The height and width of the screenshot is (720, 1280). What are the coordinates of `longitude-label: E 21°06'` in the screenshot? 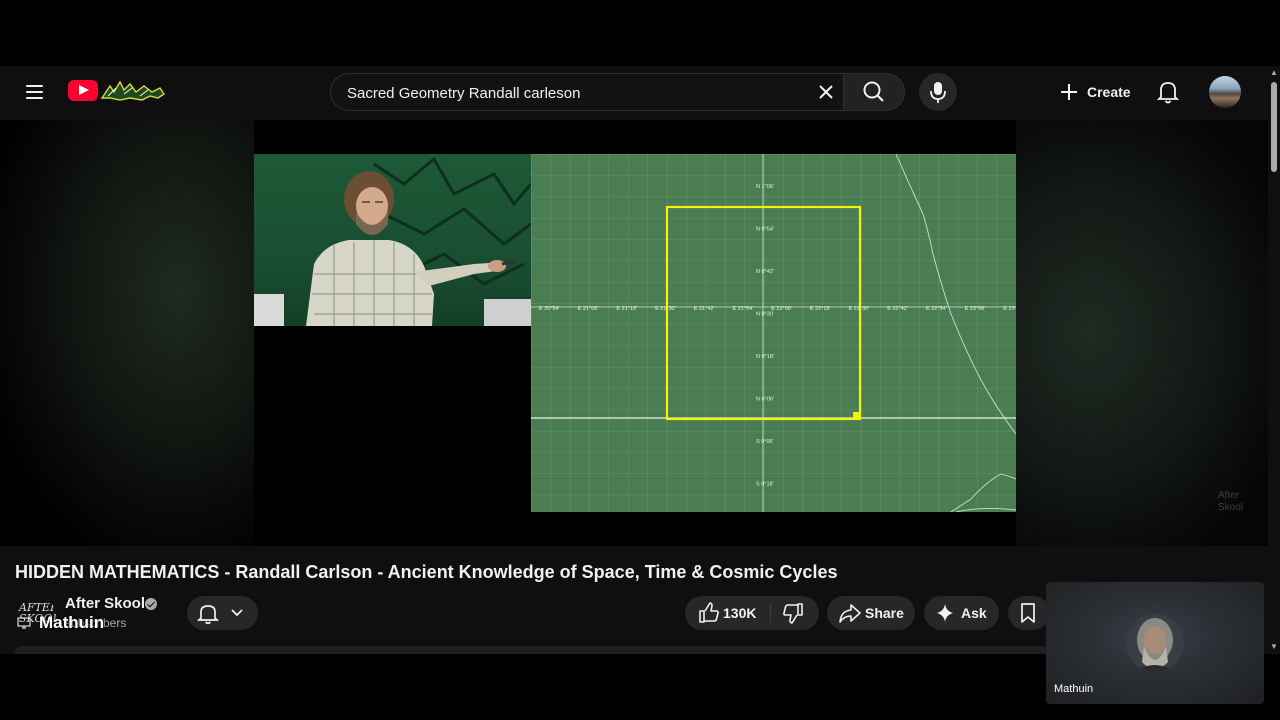 It's located at (588, 309).